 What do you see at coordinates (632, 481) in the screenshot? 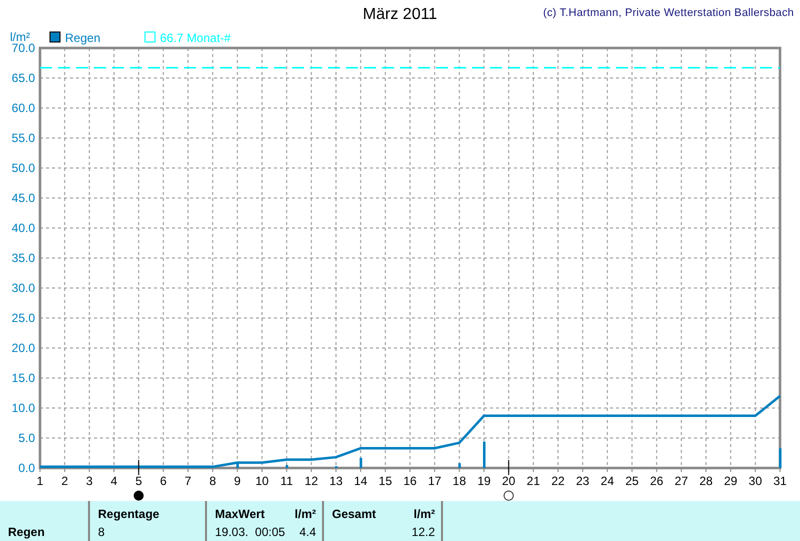
I see `x-tick-label: 25` at bounding box center [632, 481].